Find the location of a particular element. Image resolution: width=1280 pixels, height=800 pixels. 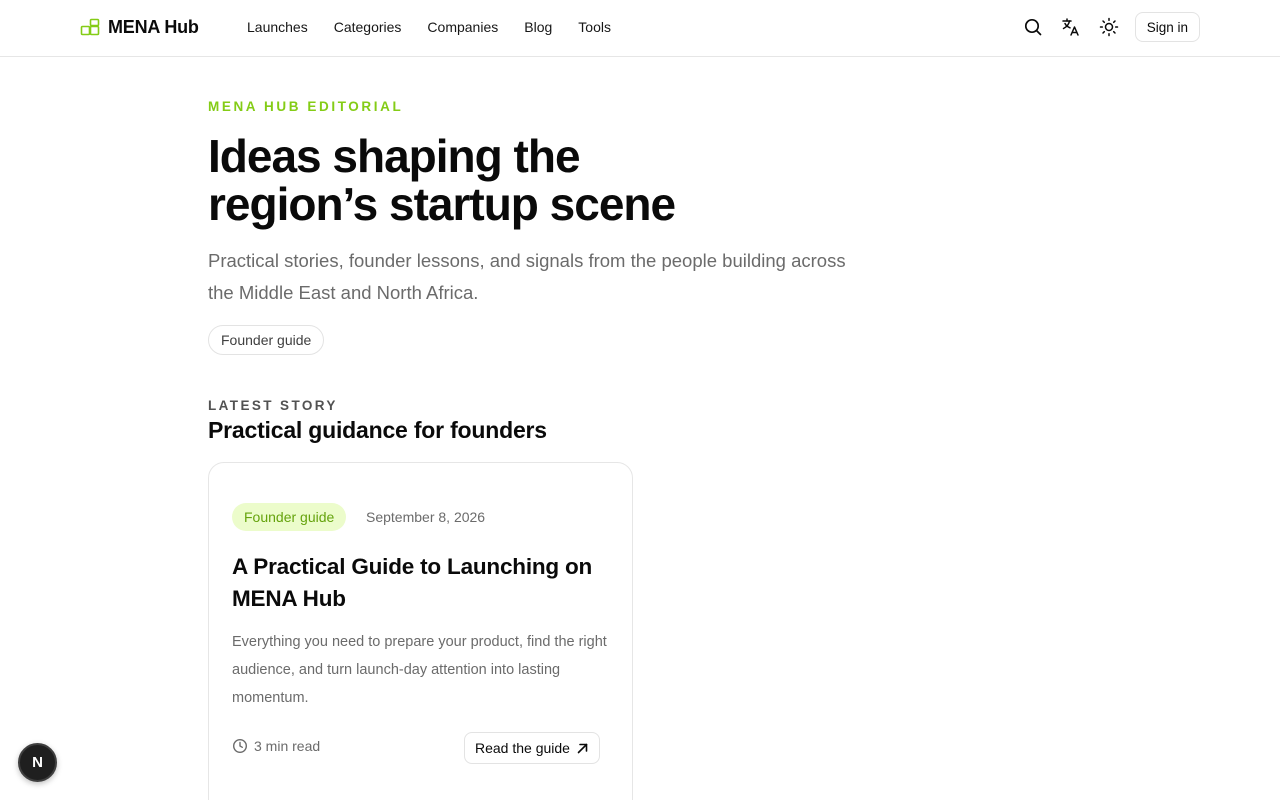

page-title: Ideas shaping the region’s startup scene is located at coordinates (528, 180).